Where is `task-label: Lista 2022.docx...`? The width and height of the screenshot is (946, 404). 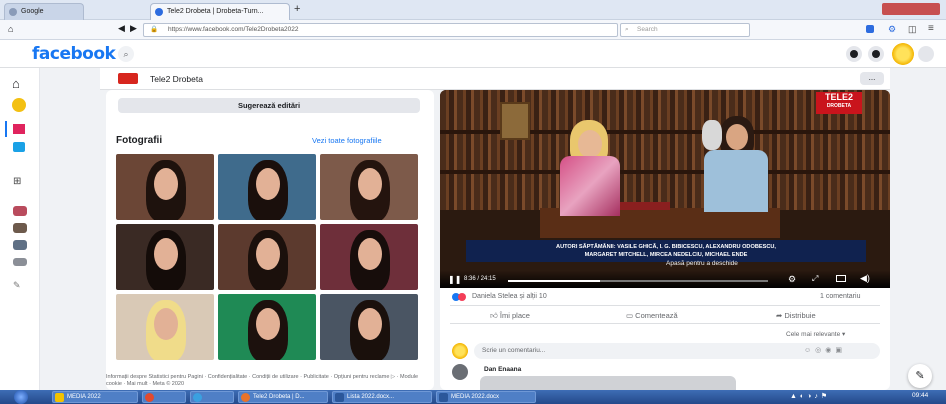 task-label: Lista 2022.docx... is located at coordinates (371, 397).